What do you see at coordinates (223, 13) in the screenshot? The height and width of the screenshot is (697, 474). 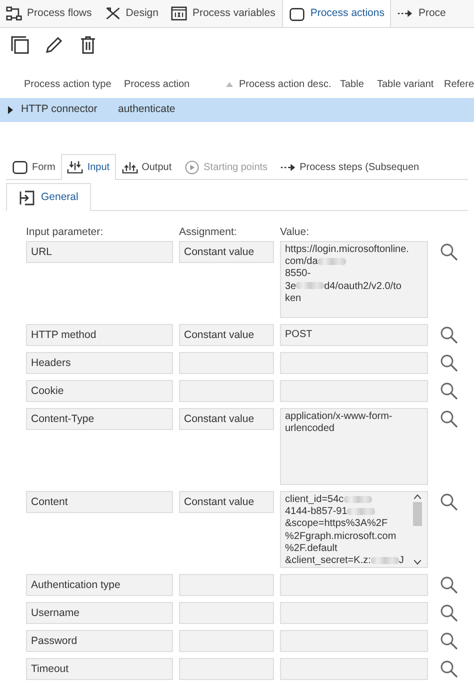 I see `tab: Process variables` at bounding box center [223, 13].